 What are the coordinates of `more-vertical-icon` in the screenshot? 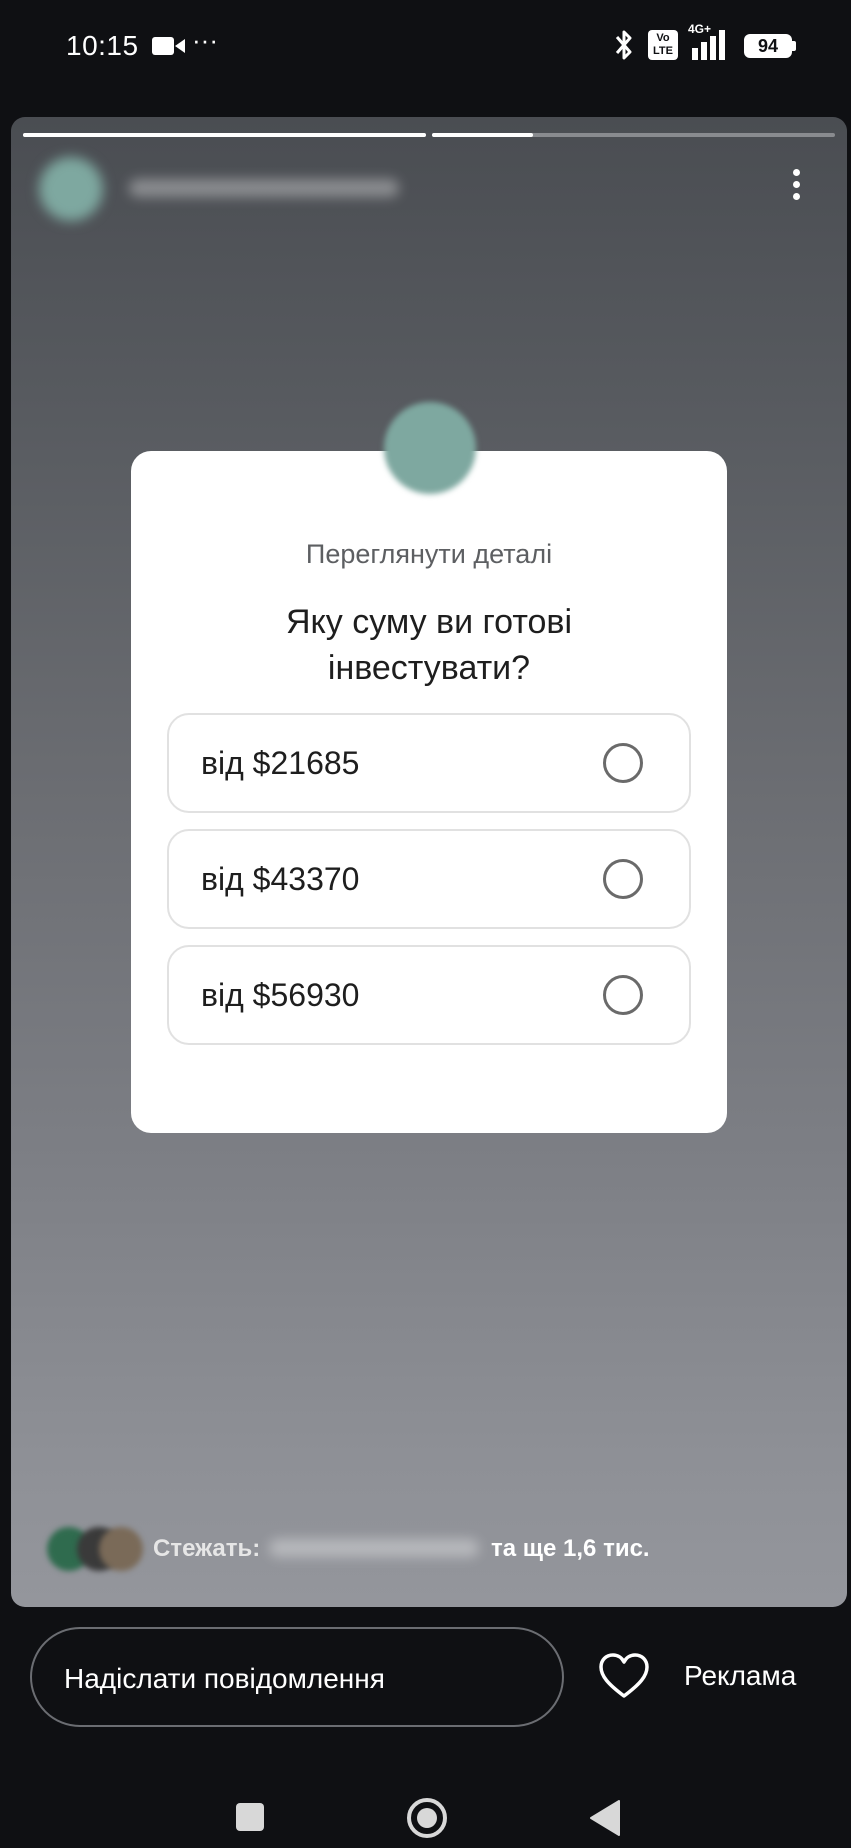 It's located at (796, 189).